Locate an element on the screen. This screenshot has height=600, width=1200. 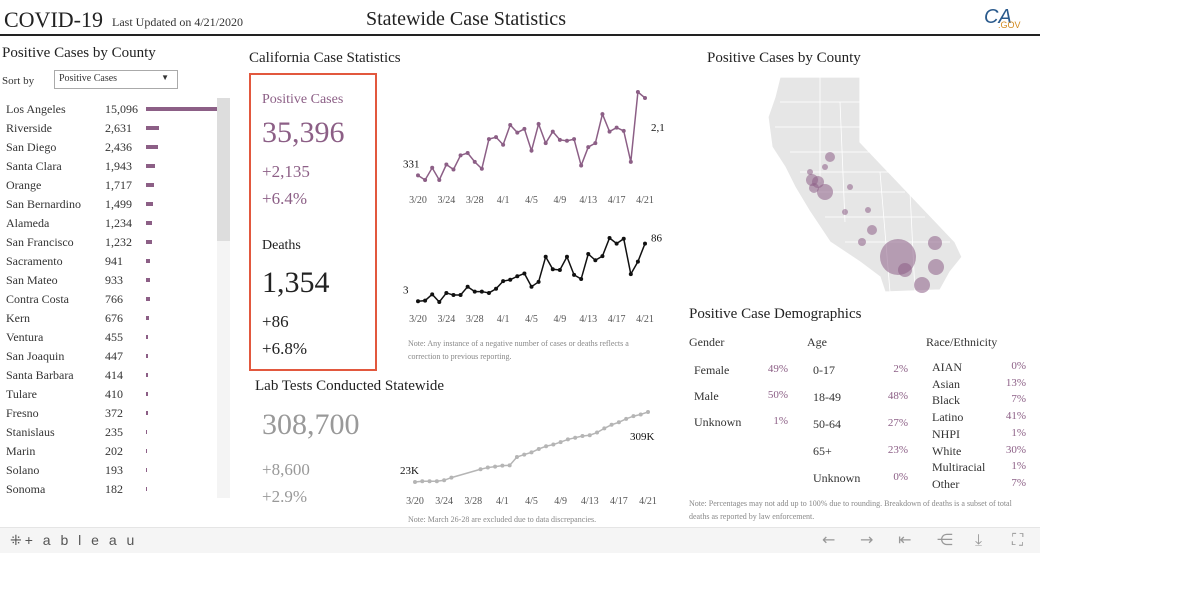
revert-icon: ⇤ is located at coordinates (904, 539).